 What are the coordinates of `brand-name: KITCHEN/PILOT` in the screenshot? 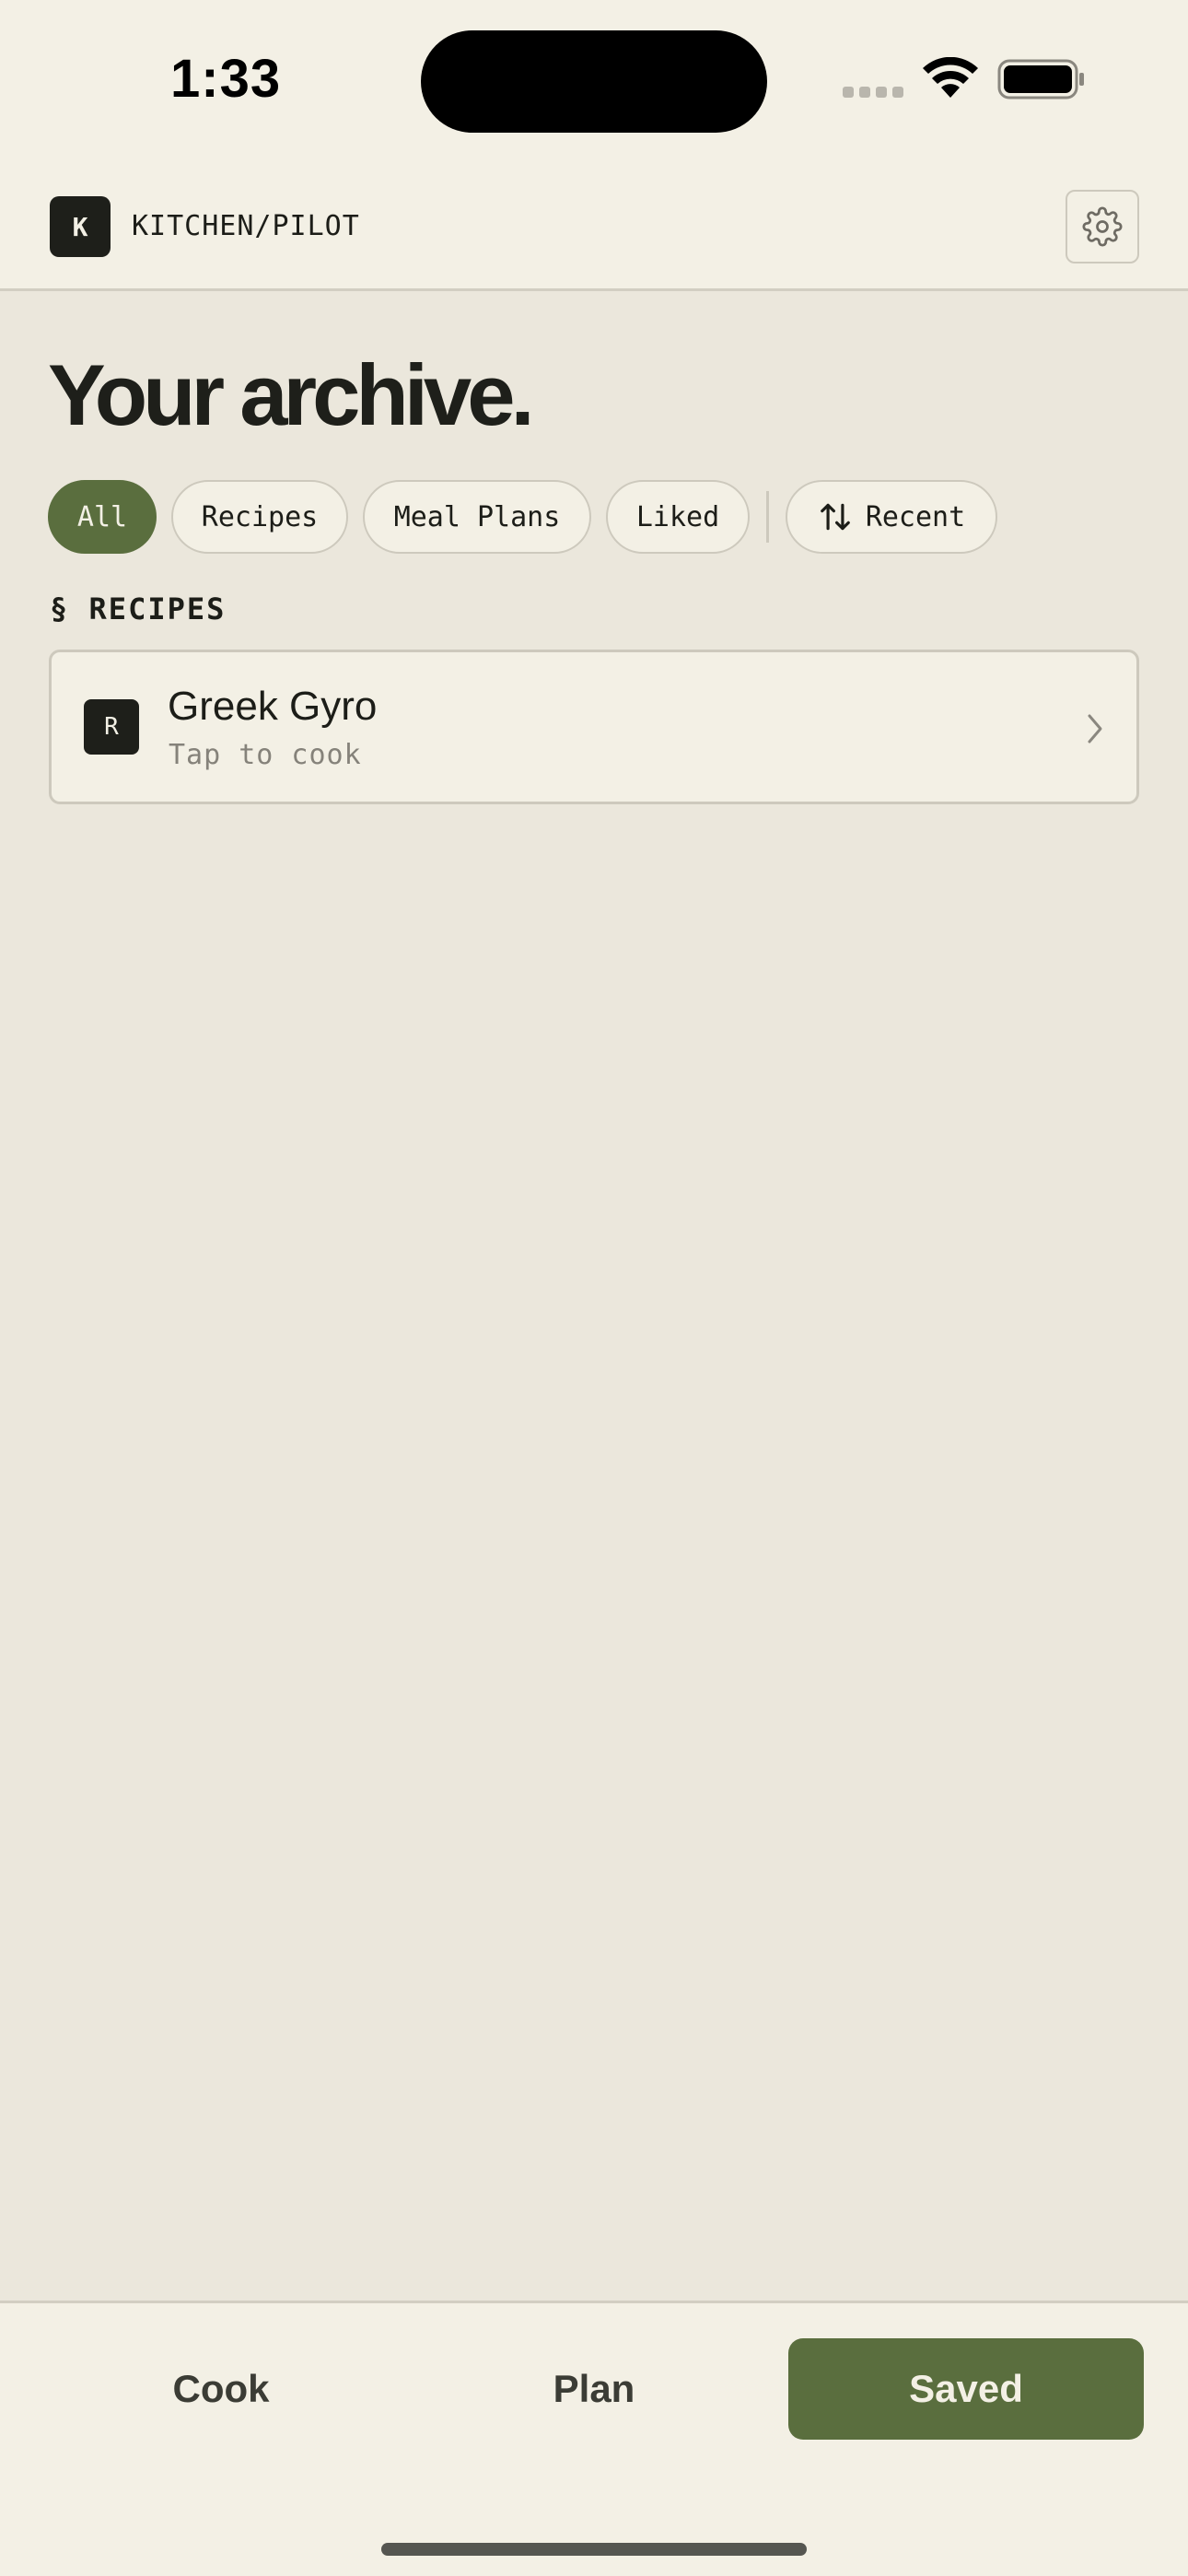 It's located at (246, 226).